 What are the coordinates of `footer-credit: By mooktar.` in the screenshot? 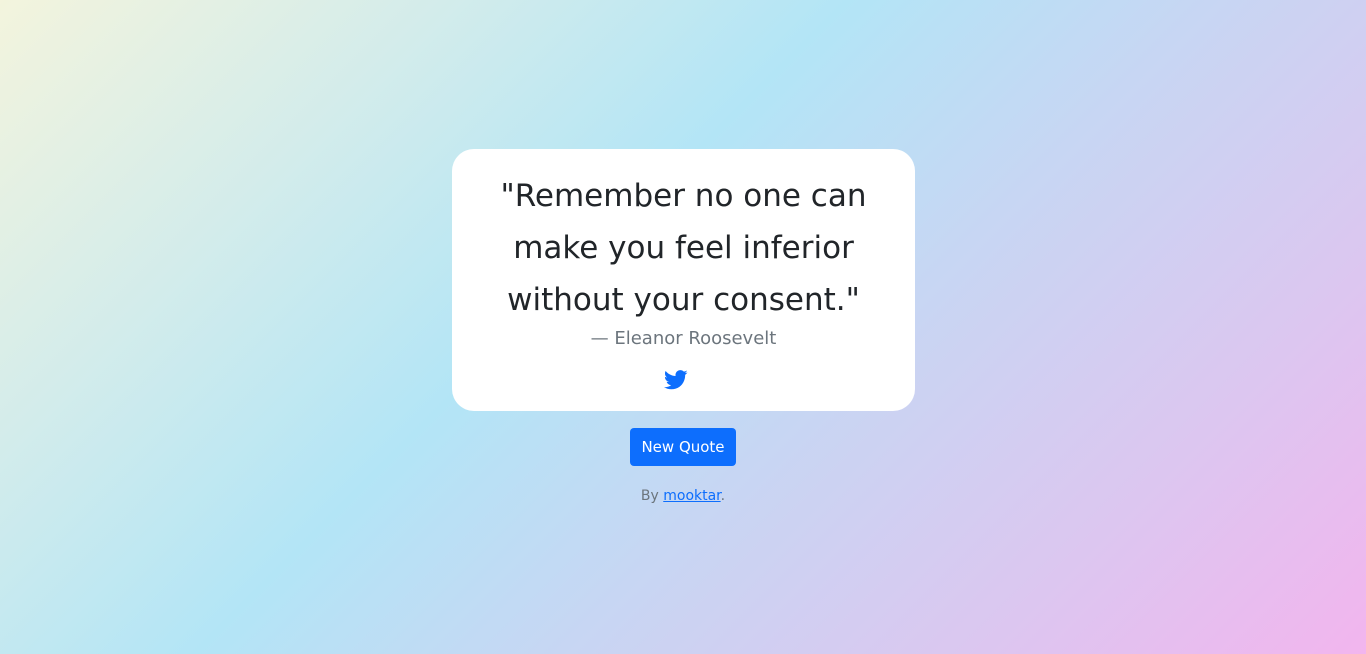 It's located at (683, 496).